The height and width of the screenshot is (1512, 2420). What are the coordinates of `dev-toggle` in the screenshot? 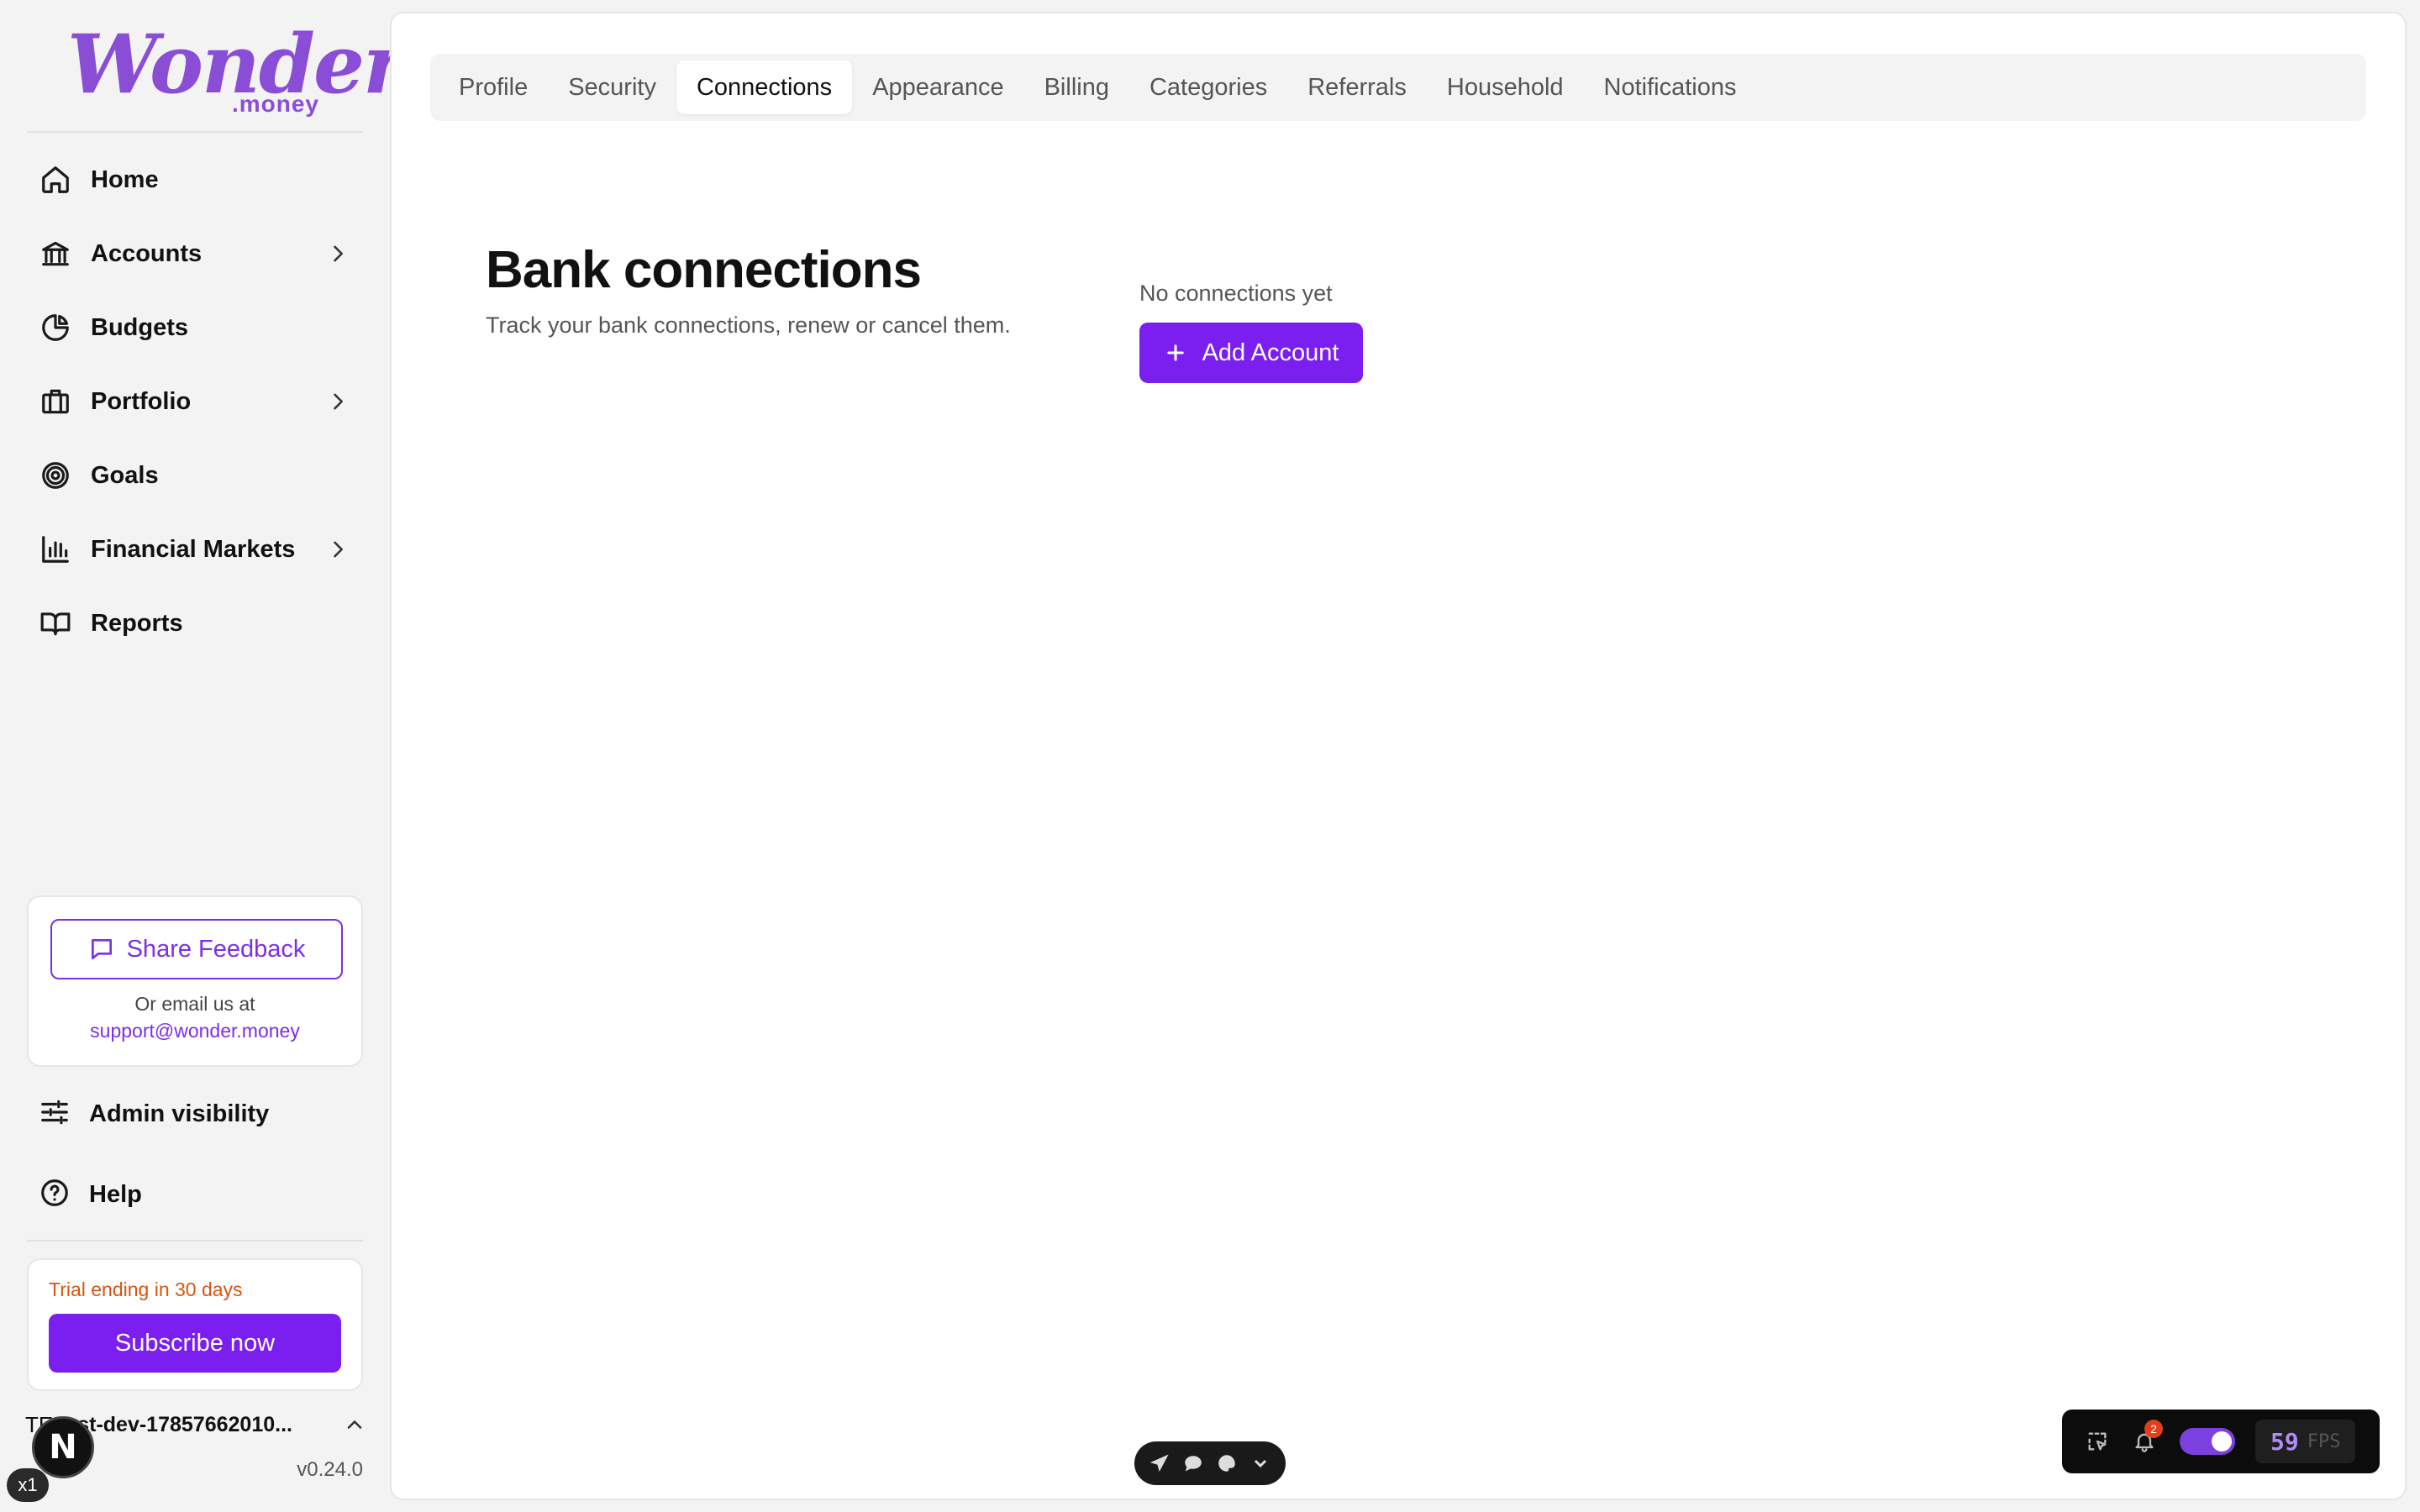 It's located at (2208, 1441).